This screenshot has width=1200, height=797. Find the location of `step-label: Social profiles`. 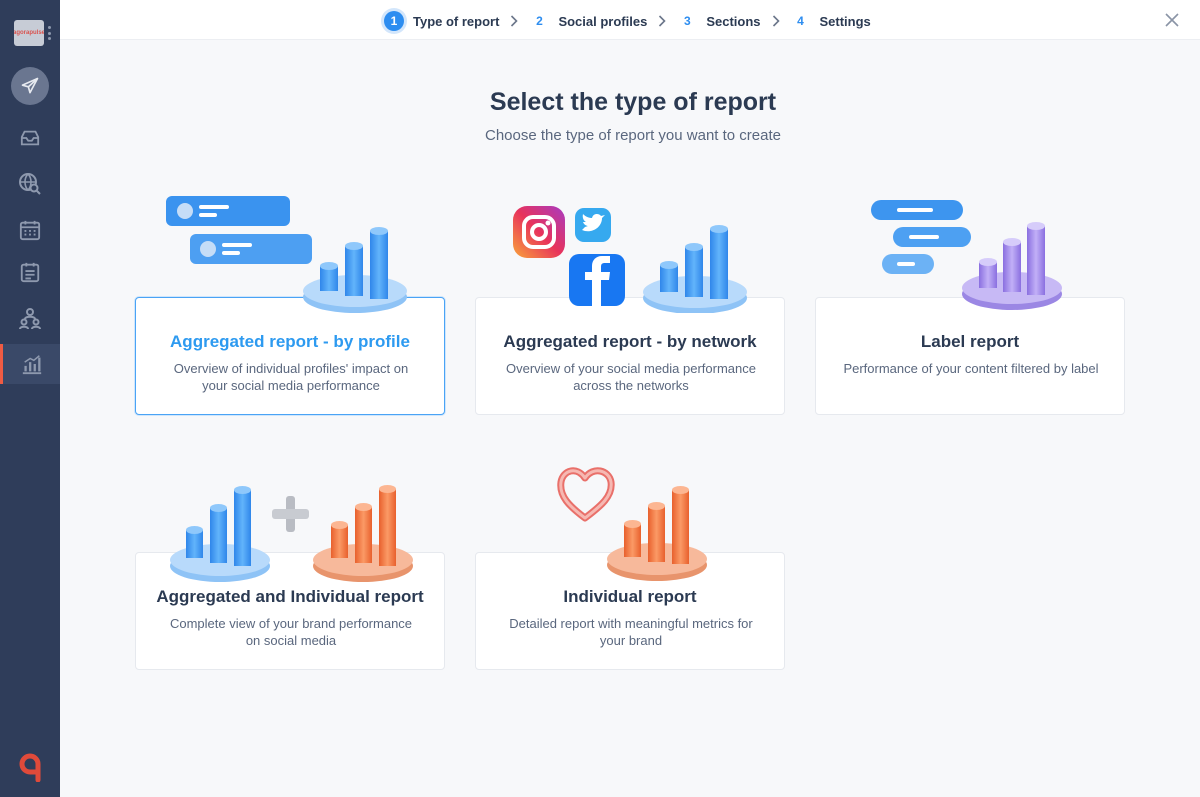

step-label: Social profiles is located at coordinates (603, 21).